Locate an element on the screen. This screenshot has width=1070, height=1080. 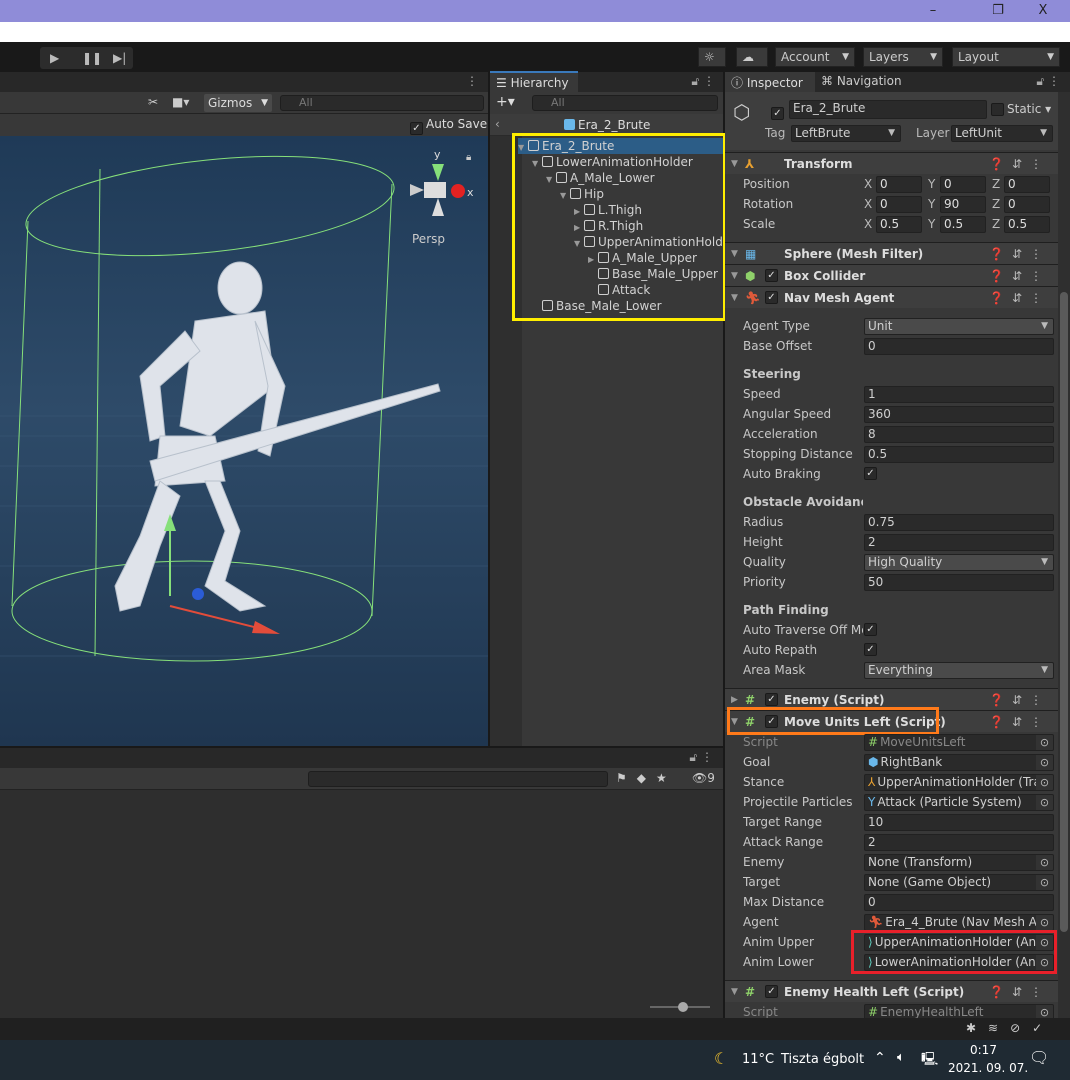
lock-icon: 🔓︎ ⋮ is located at coordinates (701, 757).